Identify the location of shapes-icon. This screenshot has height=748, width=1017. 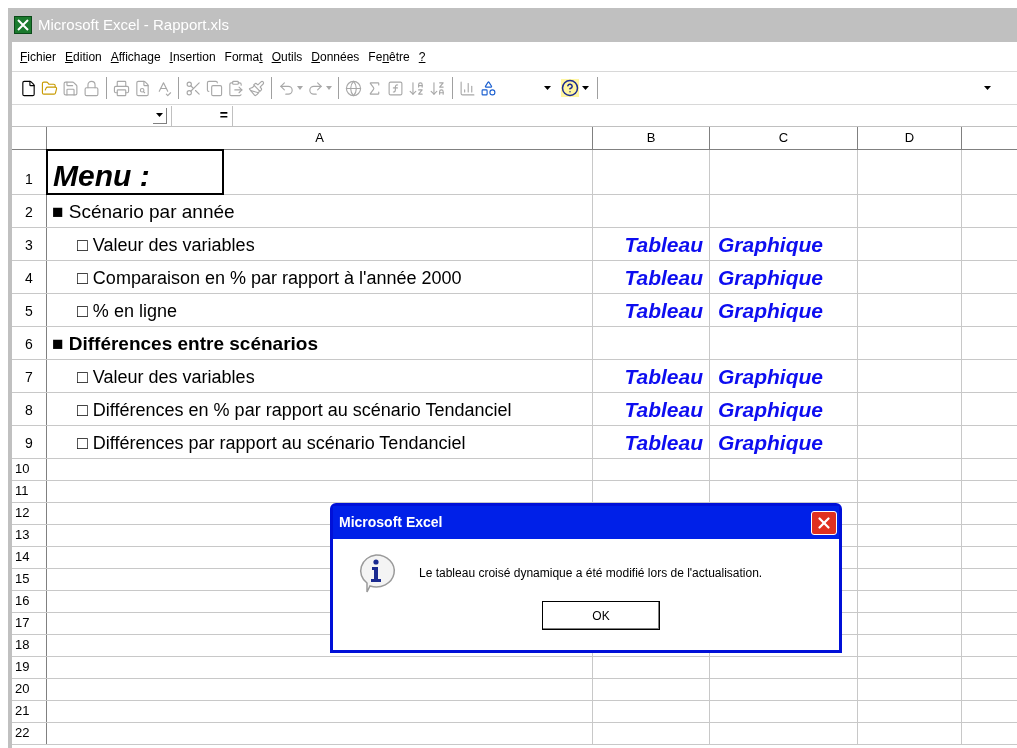
(488, 88).